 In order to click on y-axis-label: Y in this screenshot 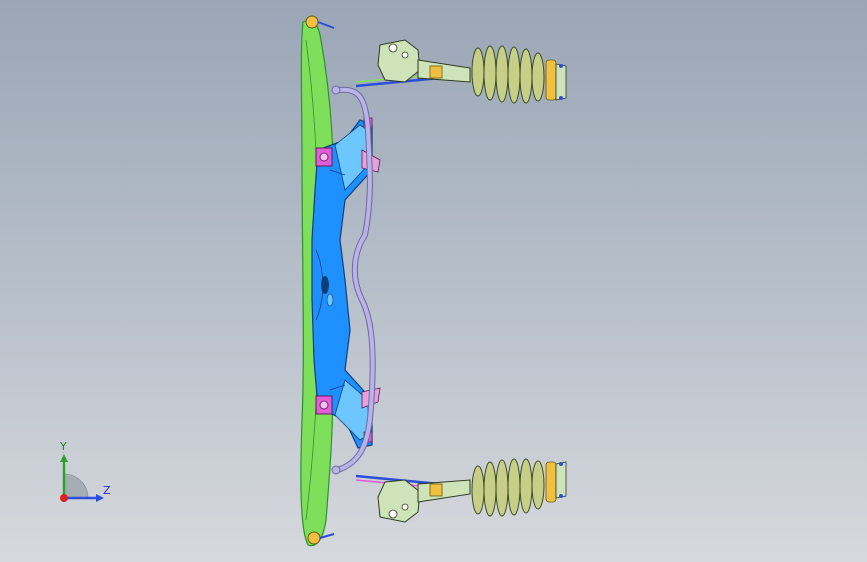, I will do `click(63, 446)`.